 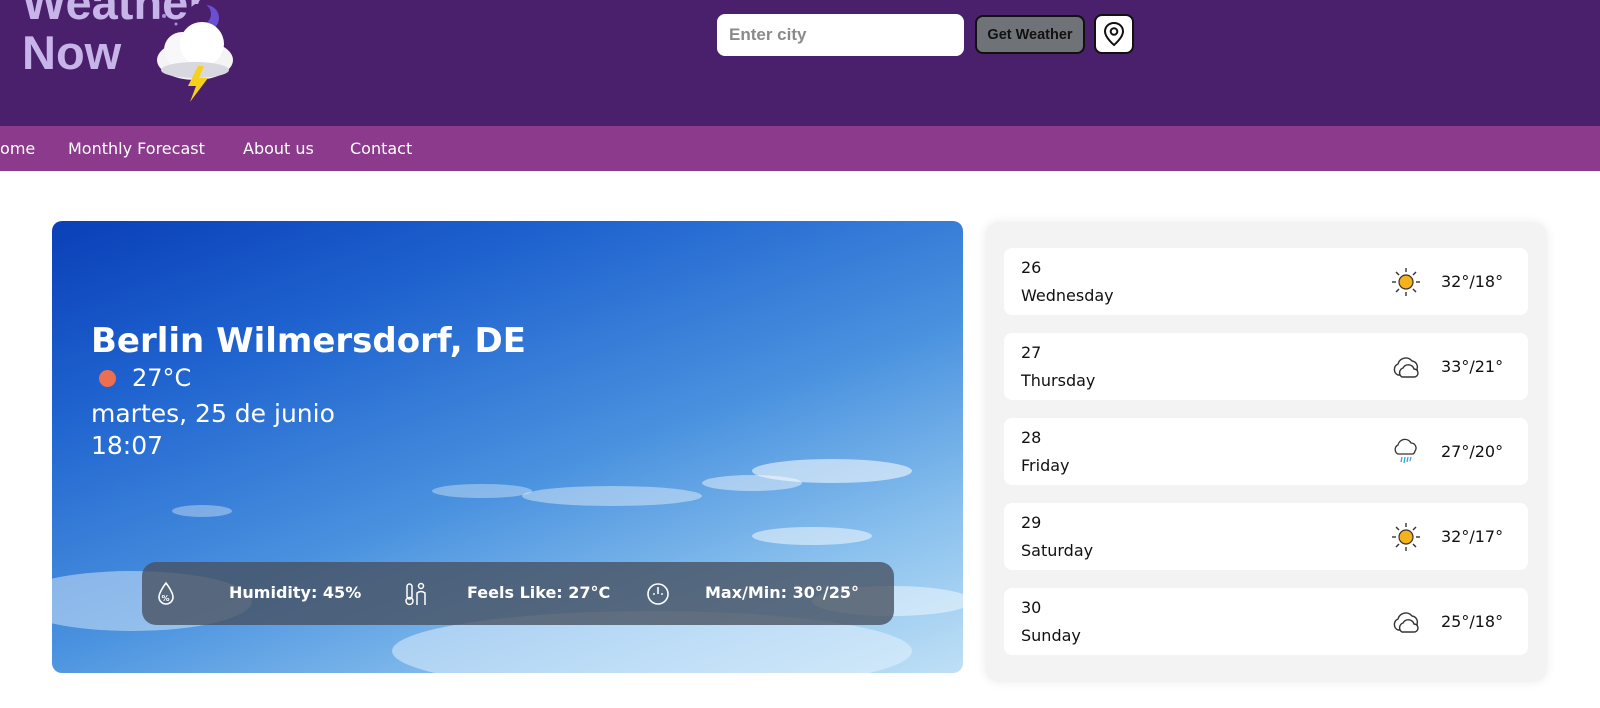 I want to click on forecast-temp-range: 33°/21°, so click(x=1472, y=366).